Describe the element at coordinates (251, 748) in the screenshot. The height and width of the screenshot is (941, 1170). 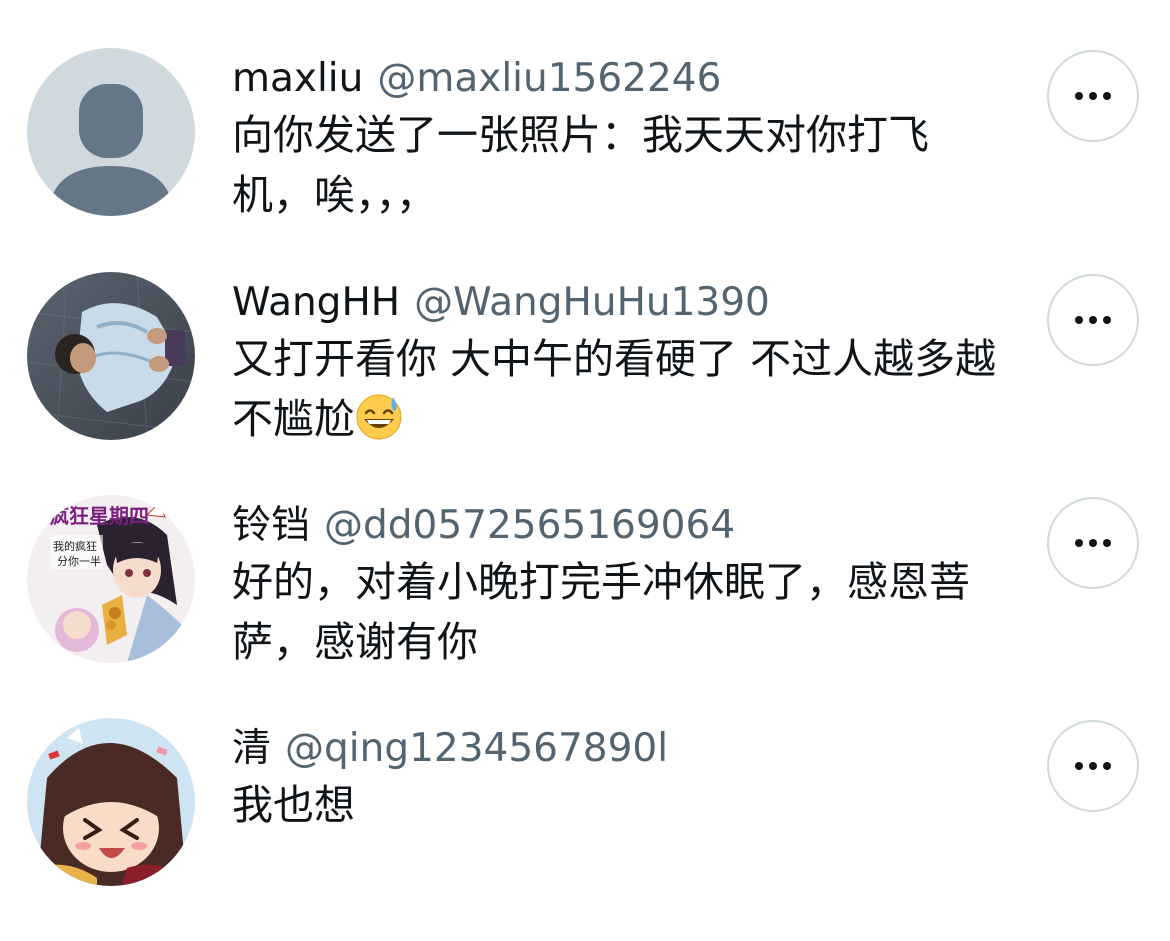
I see `display-name: 清` at that location.